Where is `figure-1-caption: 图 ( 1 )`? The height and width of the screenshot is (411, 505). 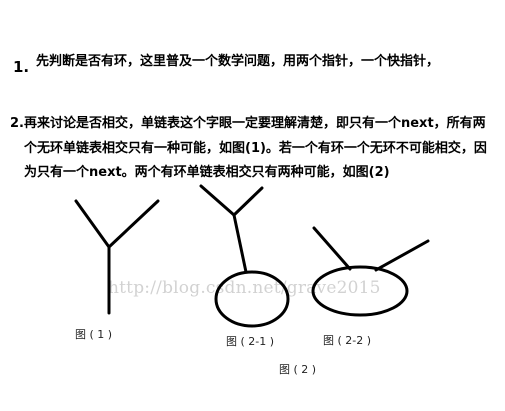
figure-1-caption: 图 ( 1 ) is located at coordinates (94, 334).